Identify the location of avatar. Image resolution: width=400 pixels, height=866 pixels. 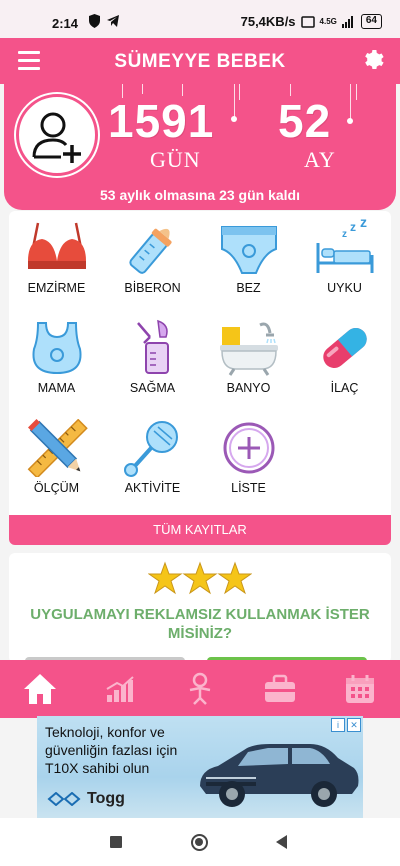
(57, 135).